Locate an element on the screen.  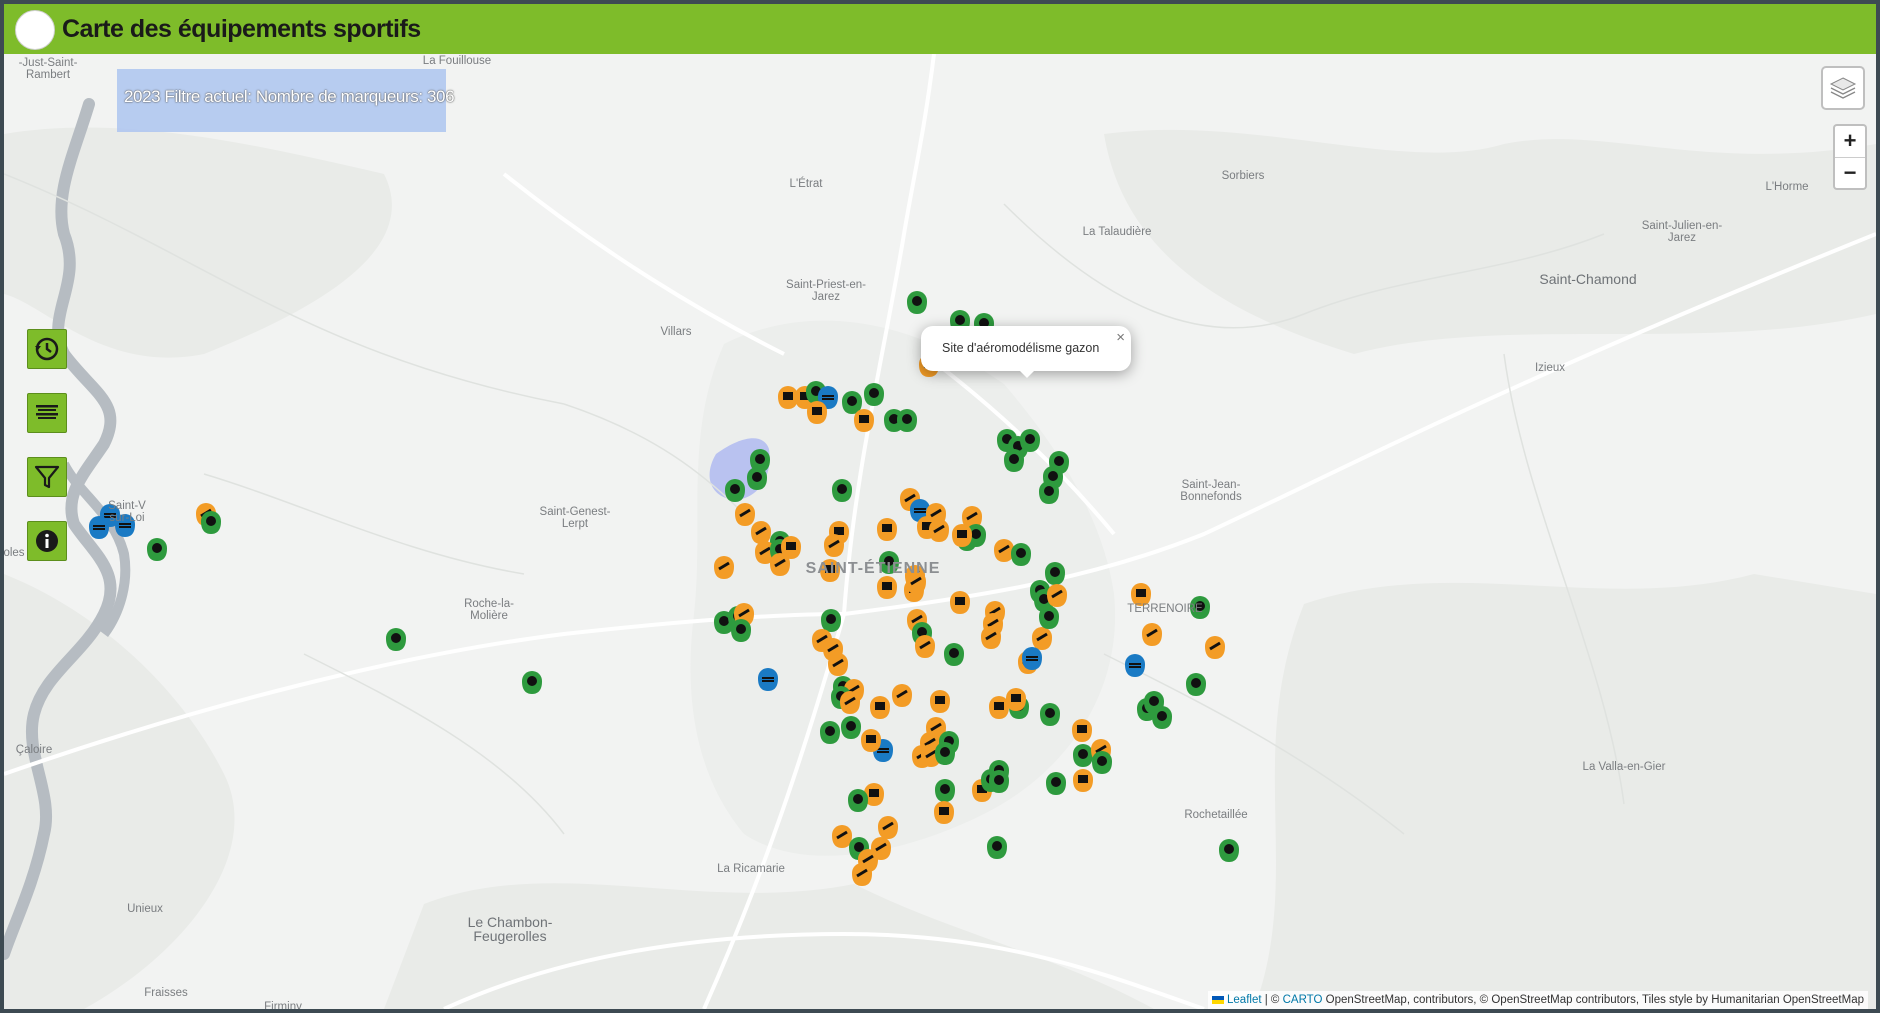
info-icon is located at coordinates (47, 541).